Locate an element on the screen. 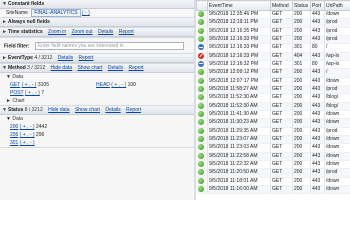 The width and height of the screenshot is (350, 240). status-value-301: 301 is located at coordinates (14, 143).